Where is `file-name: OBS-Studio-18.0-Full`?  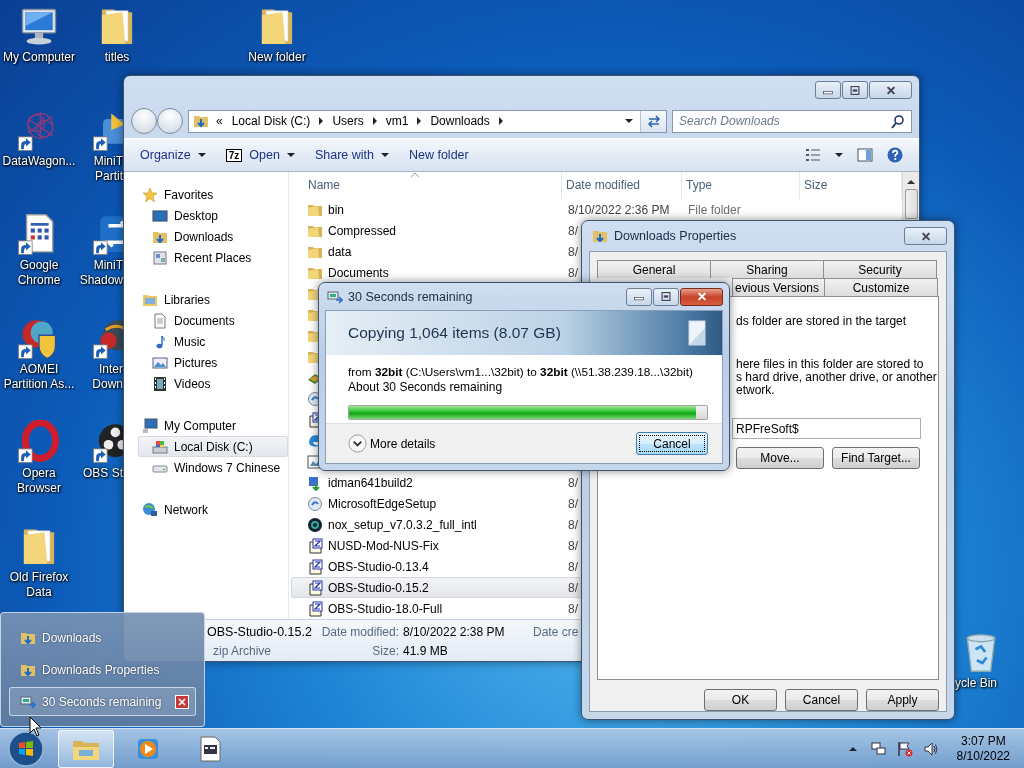
file-name: OBS-Studio-18.0-Full is located at coordinates (385, 608).